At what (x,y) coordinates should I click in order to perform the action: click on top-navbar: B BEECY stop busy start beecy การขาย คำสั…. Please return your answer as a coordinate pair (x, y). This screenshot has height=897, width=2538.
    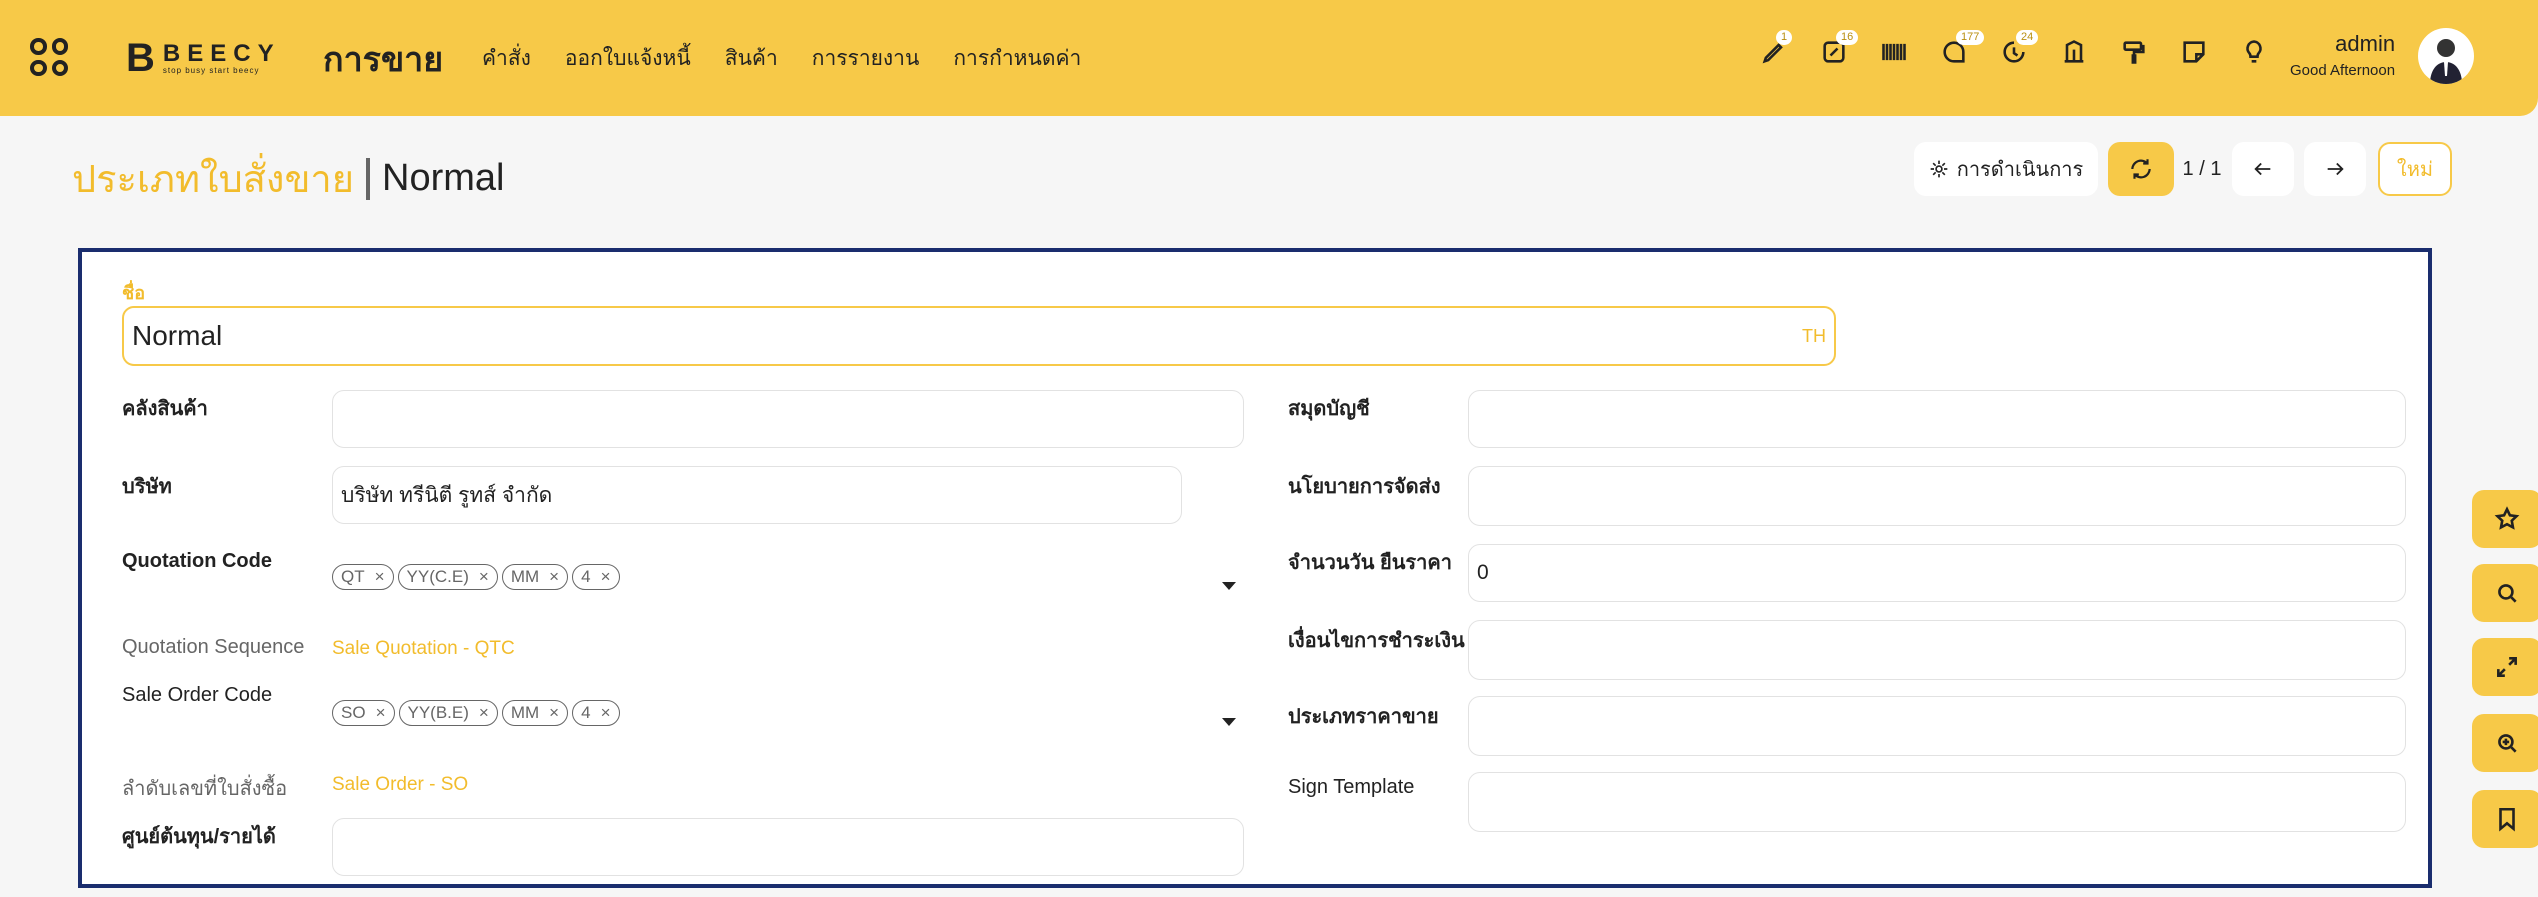
    Looking at the image, I should click on (1269, 58).